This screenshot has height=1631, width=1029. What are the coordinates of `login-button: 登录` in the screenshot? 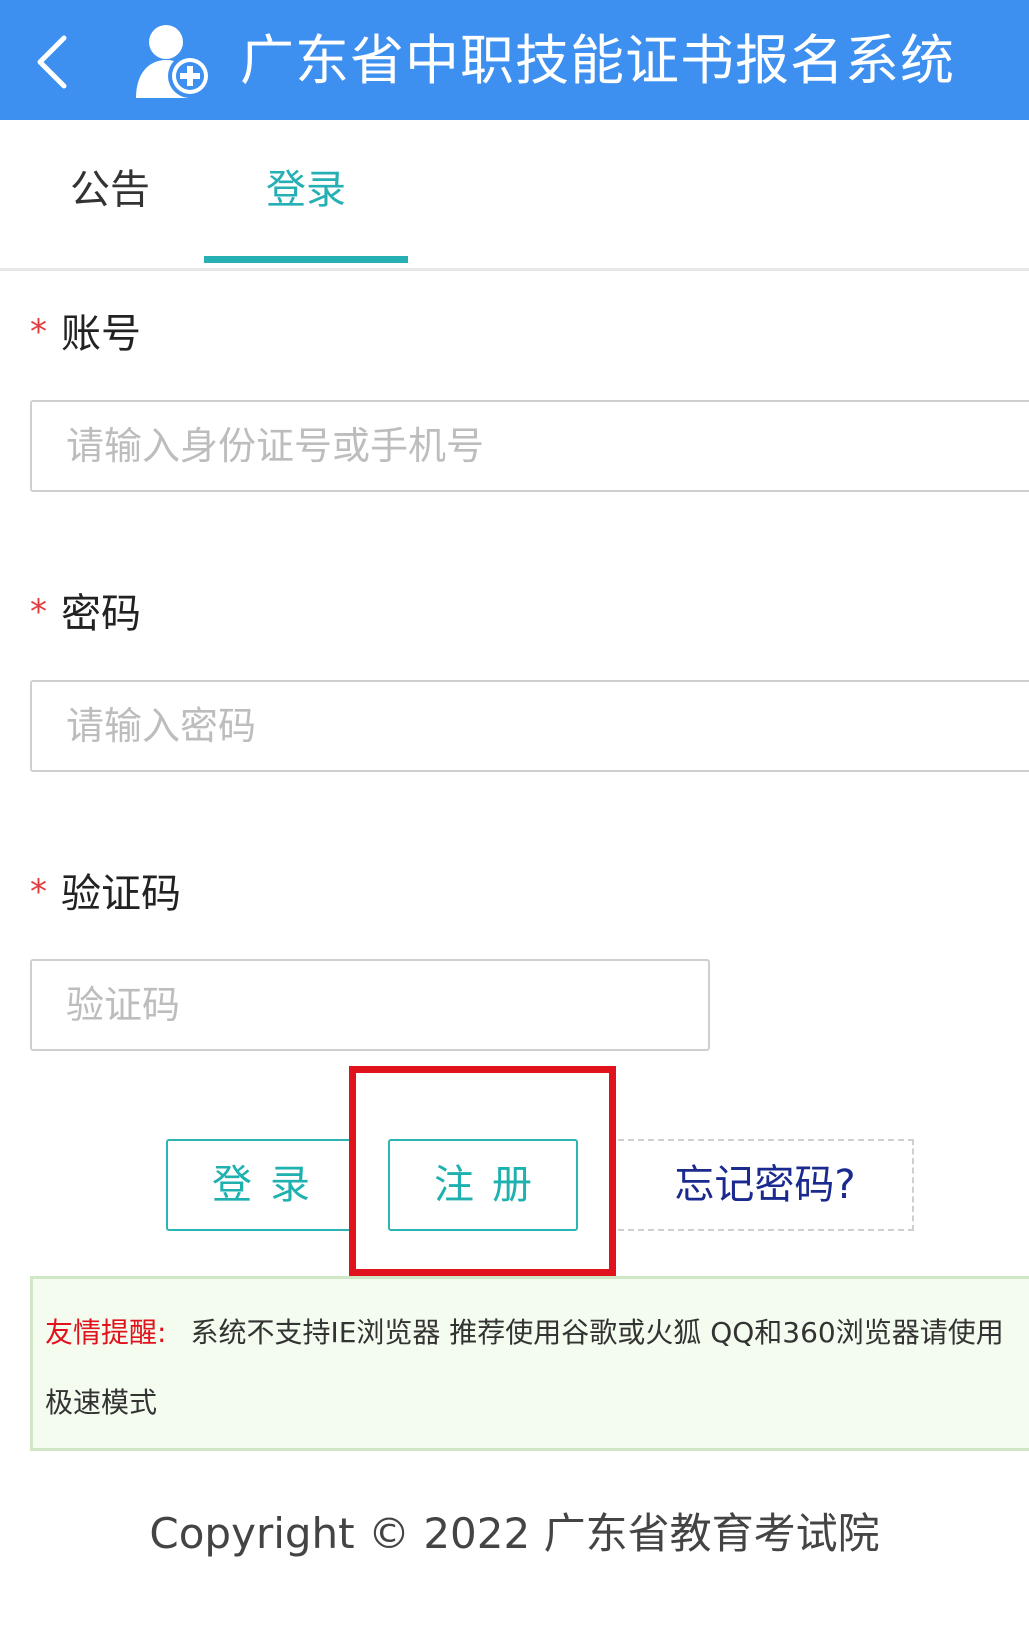 It's located at (261, 1185).